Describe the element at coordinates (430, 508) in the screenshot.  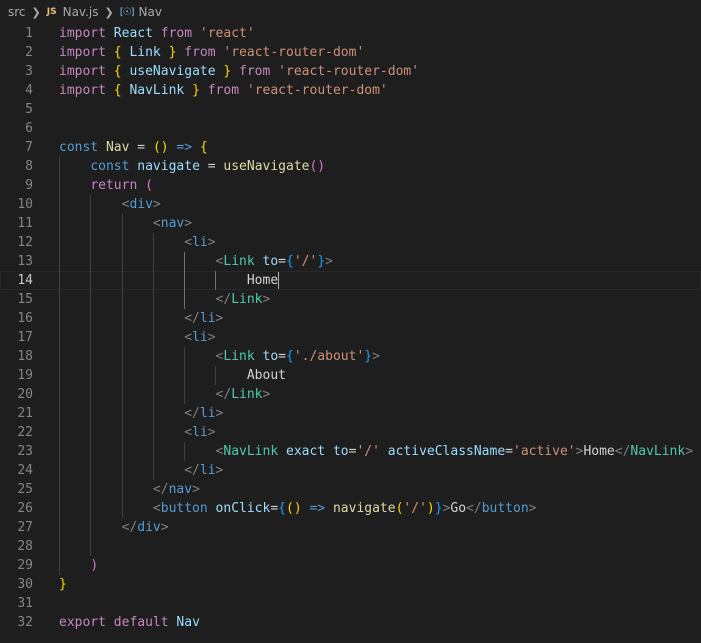
I see `code-token: )` at that location.